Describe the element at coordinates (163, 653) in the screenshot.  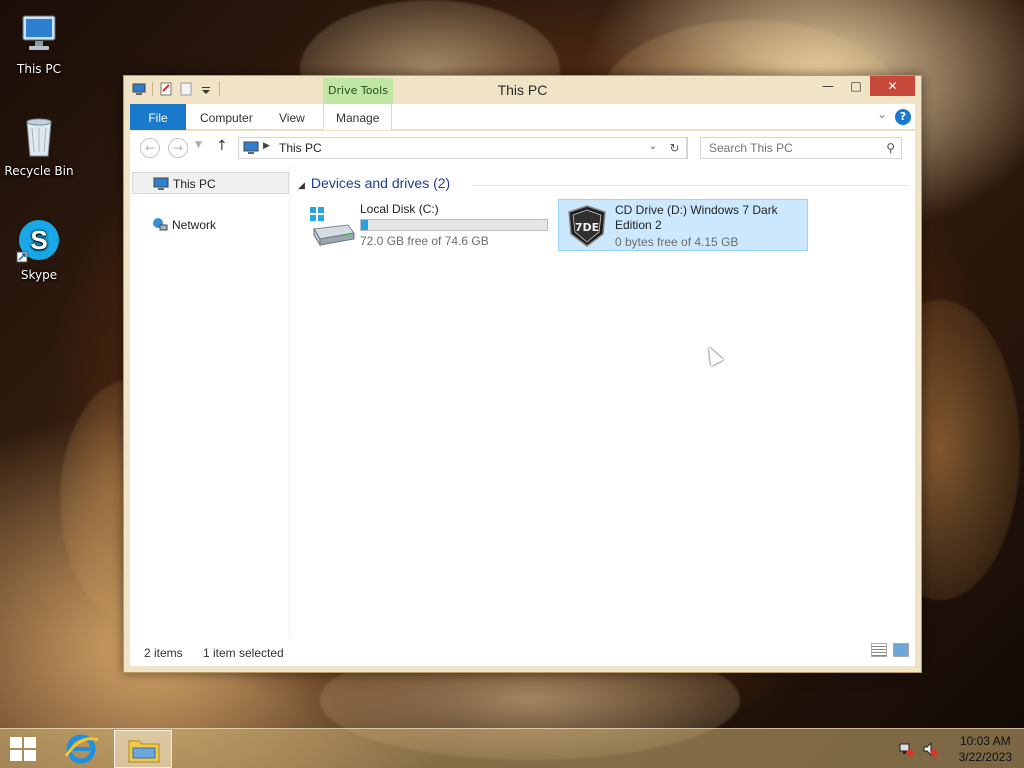
I see `item-count: 2 items` at that location.